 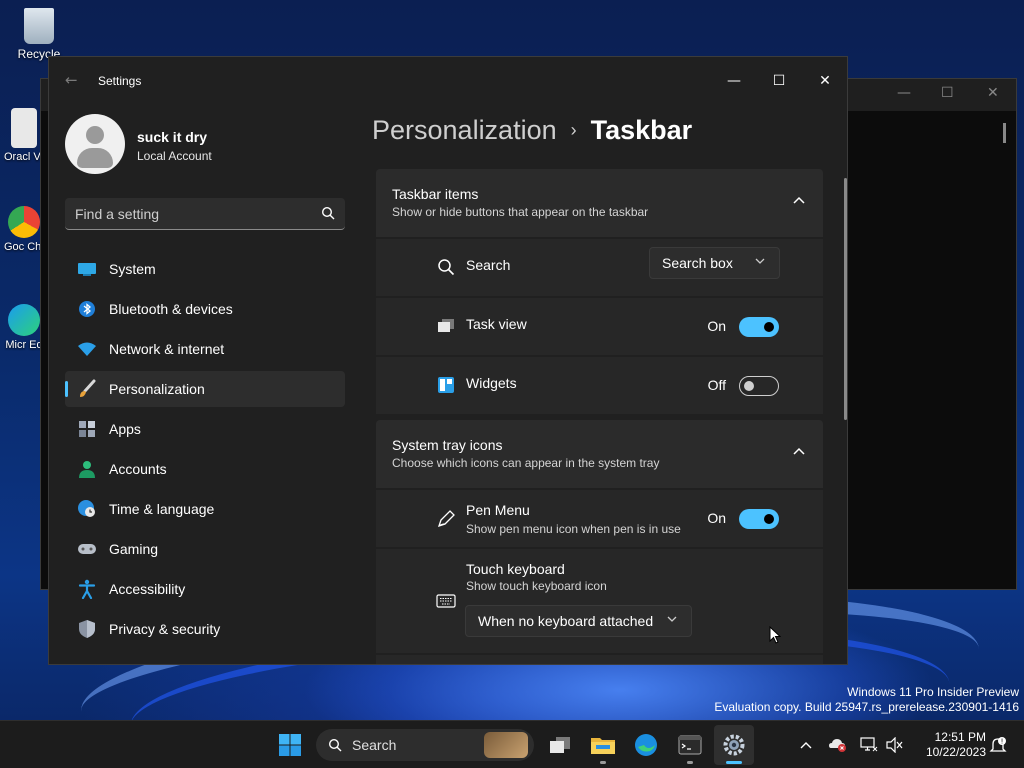 I want to click on show-hidden-icons-button, so click(x=806, y=745).